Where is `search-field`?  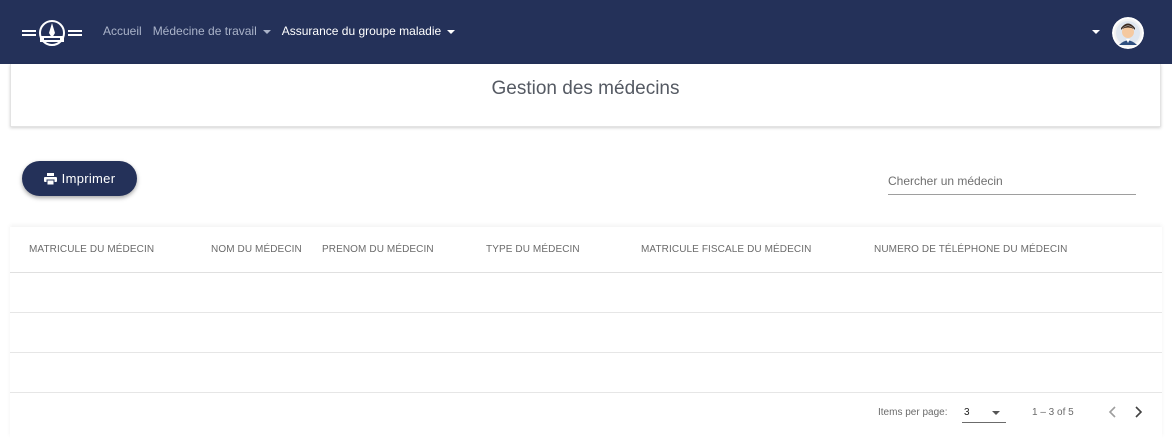 search-field is located at coordinates (1012, 182).